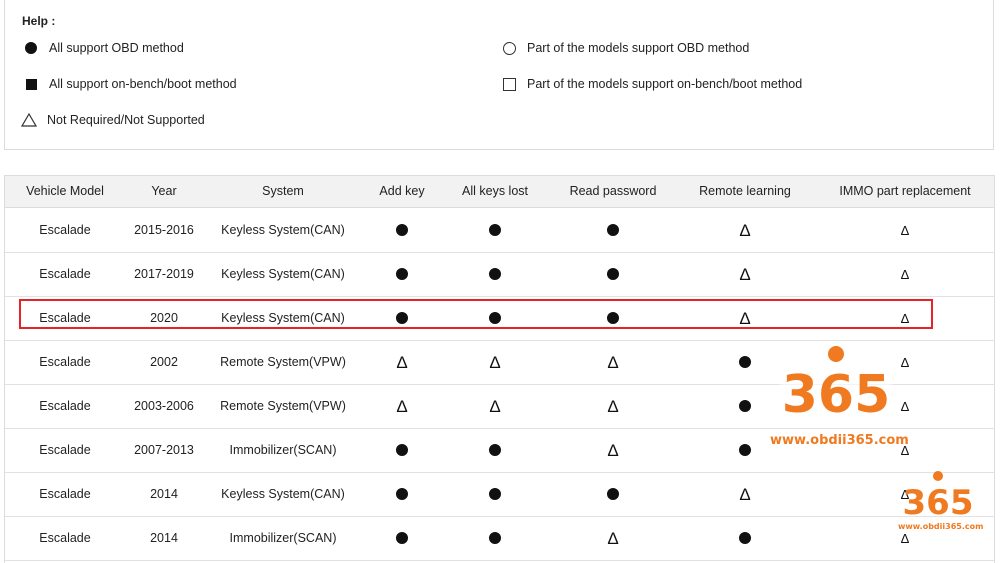 The height and width of the screenshot is (563, 1000). Describe the element at coordinates (283, 191) in the screenshot. I see `header-system: System` at that location.